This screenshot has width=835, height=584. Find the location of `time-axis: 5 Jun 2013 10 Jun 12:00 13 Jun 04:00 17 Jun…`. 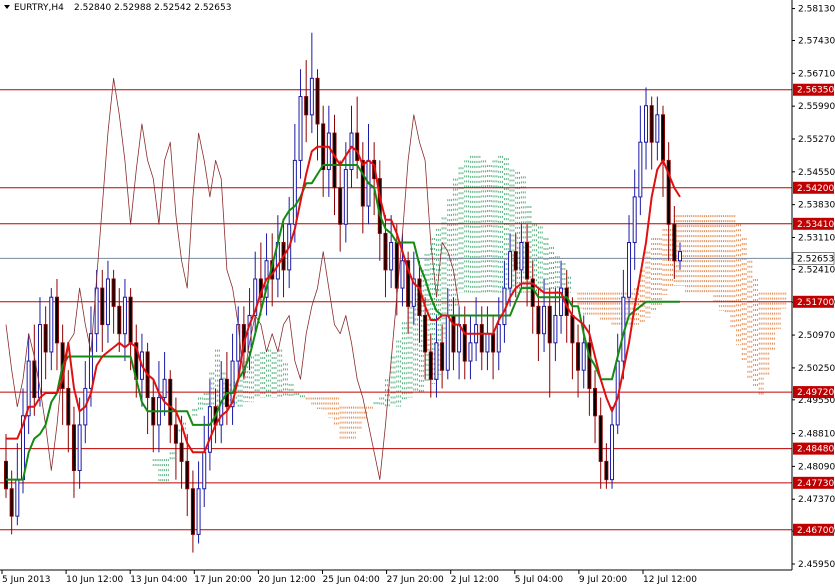

time-axis: 5 Jun 2013 10 Jun 12:00 13 Jun 04:00 17 Jun… is located at coordinates (396, 576).